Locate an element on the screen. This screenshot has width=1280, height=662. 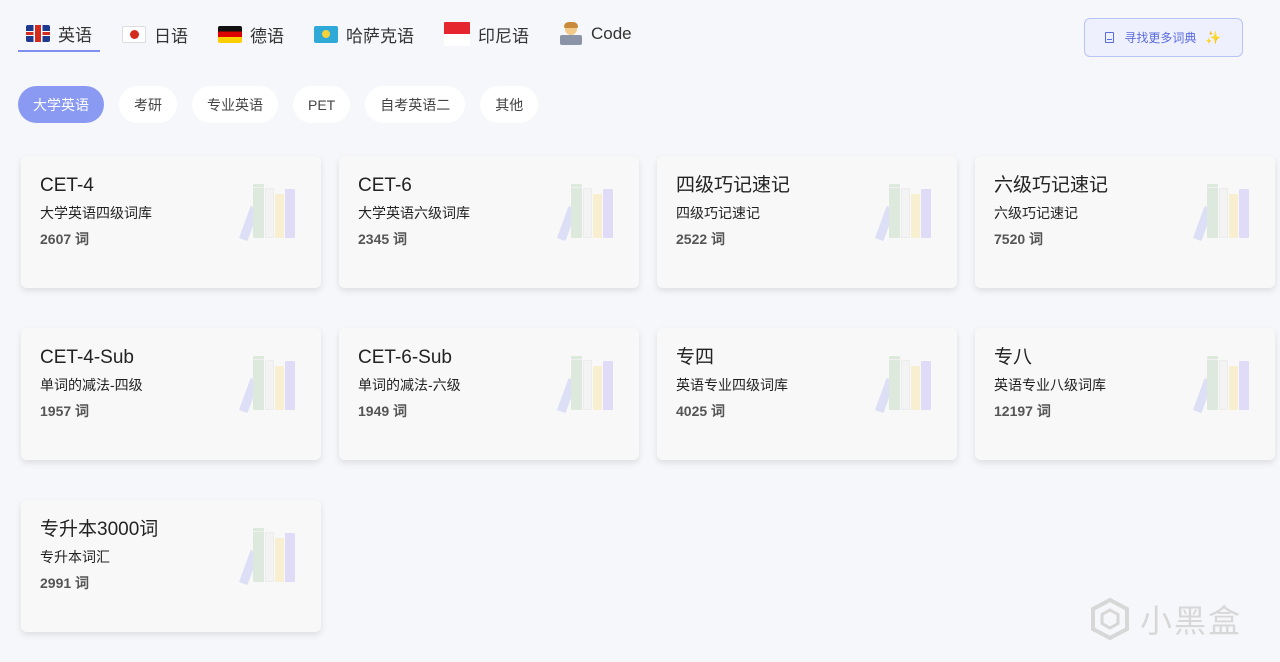
tab-kazakh: 哈萨克语 is located at coordinates (364, 34).